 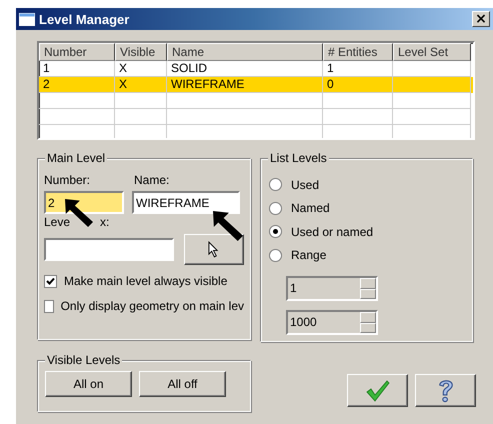 I want to click on column-header: Visible, so click(x=141, y=52).